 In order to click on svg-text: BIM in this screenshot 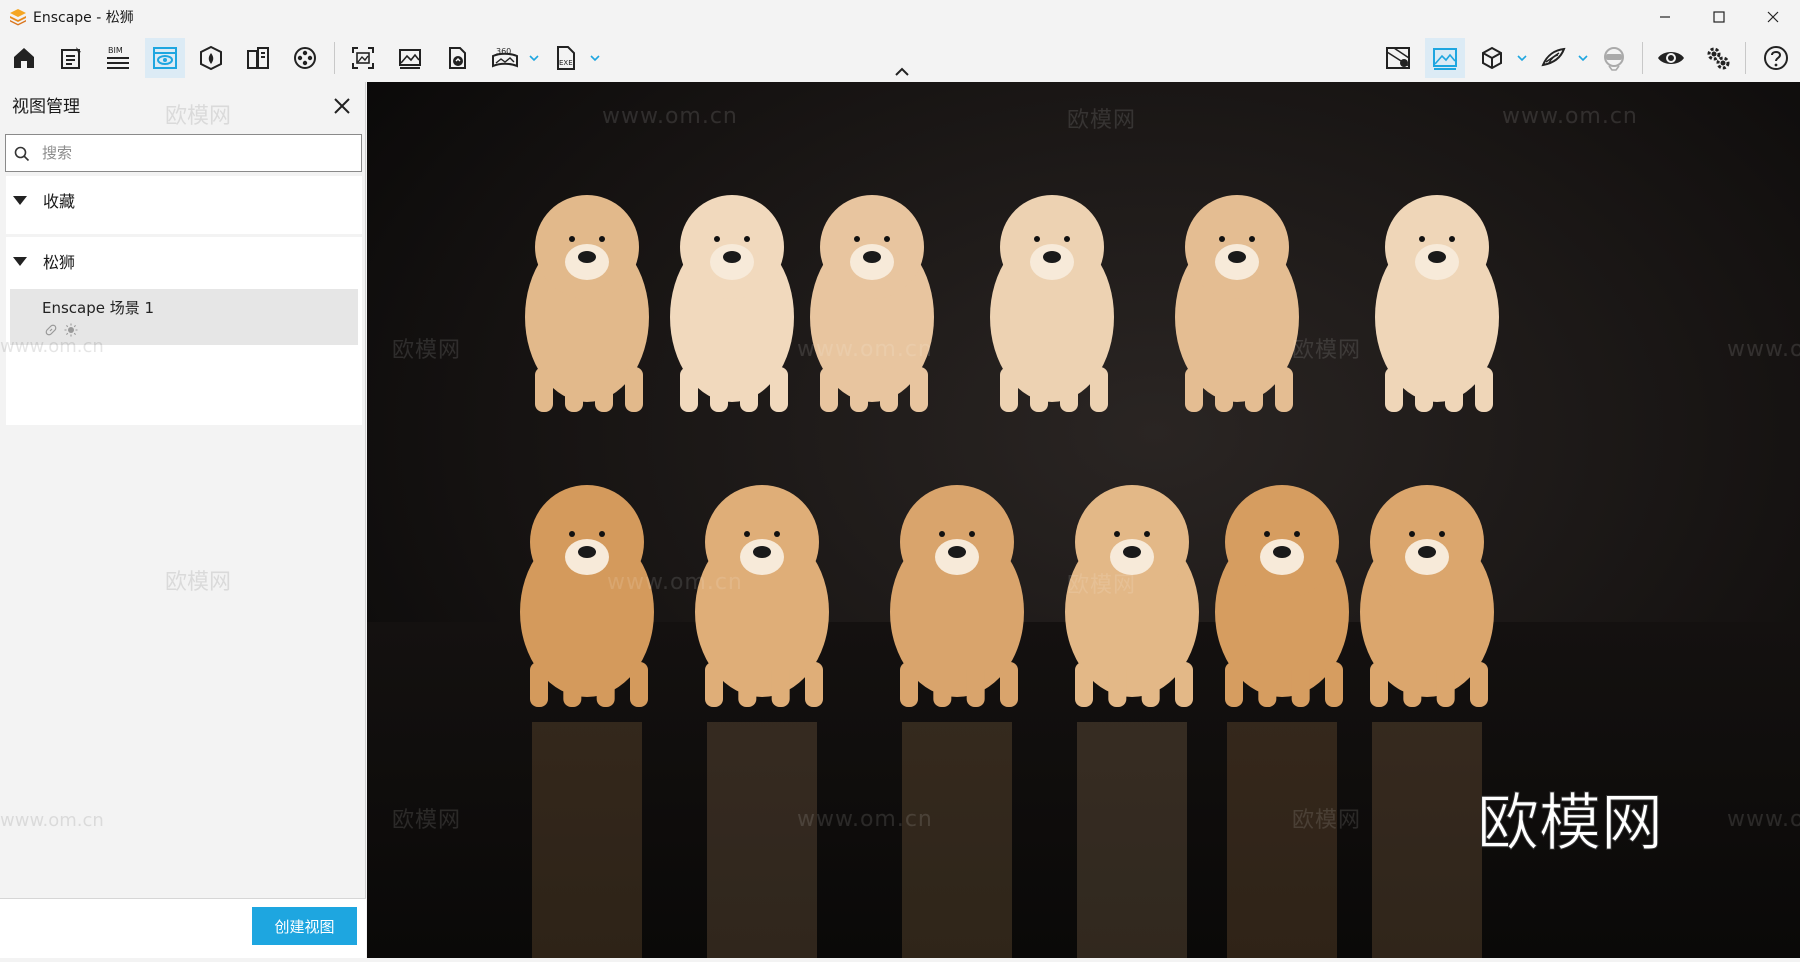, I will do `click(115, 50)`.